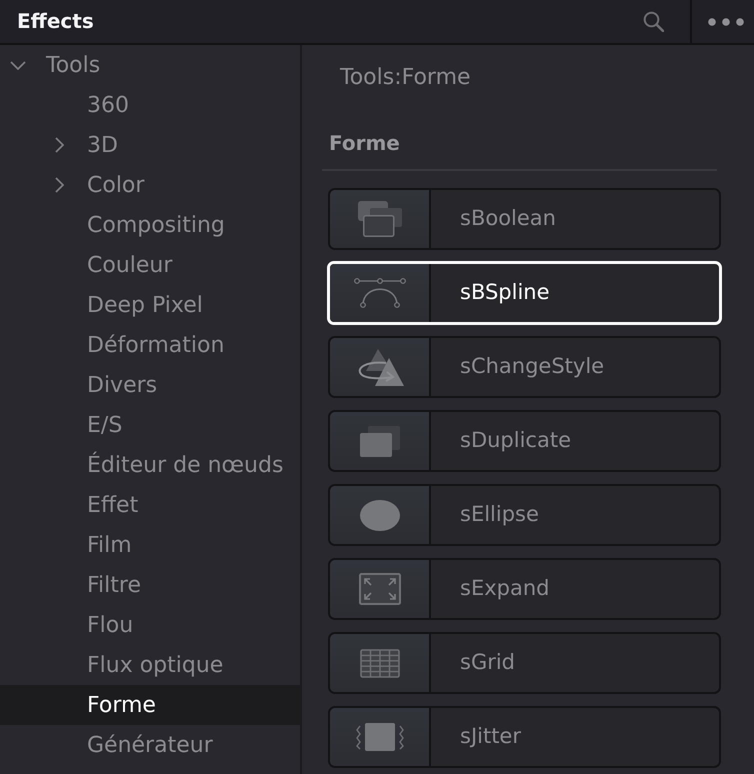 This screenshot has width=754, height=774. I want to click on section-heading: Forme, so click(365, 143).